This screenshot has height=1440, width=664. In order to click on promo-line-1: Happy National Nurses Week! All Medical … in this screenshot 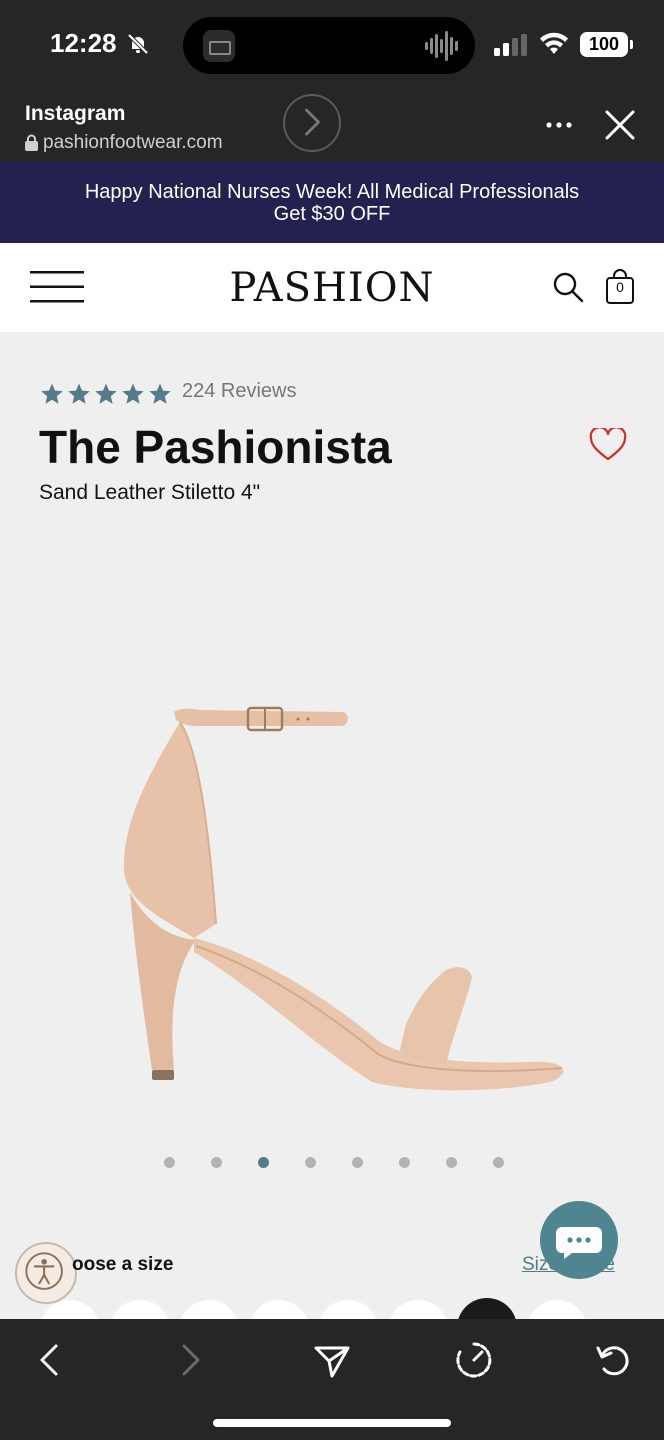, I will do `click(332, 192)`.